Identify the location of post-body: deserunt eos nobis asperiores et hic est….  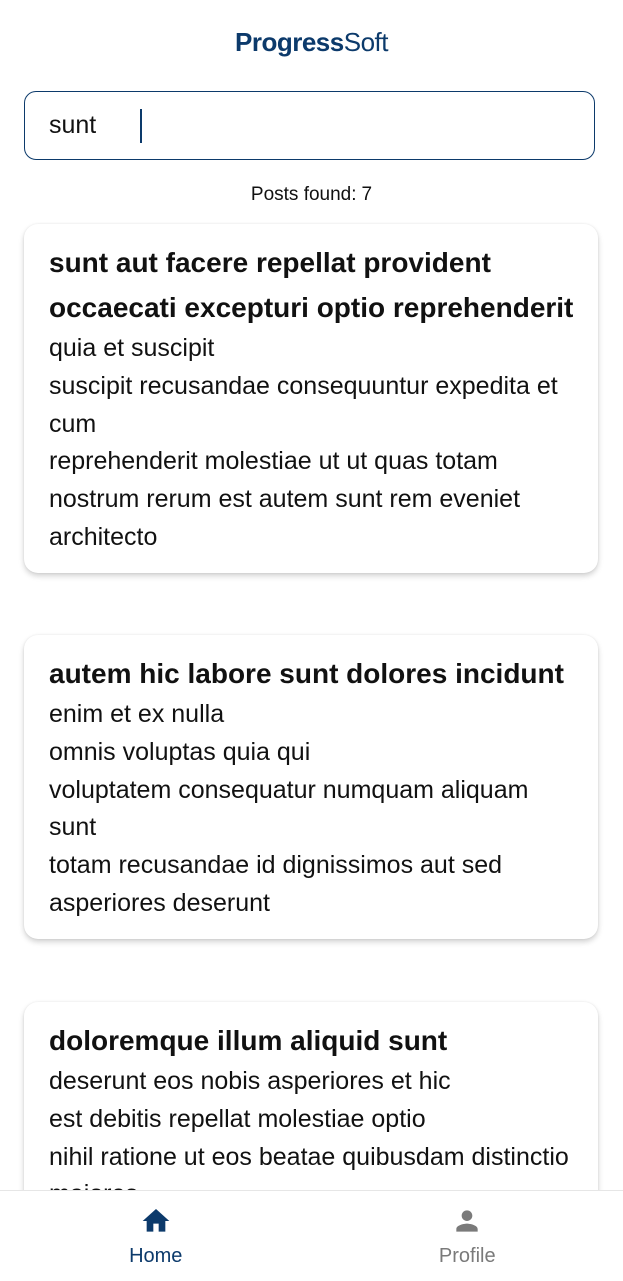
(311, 1126).